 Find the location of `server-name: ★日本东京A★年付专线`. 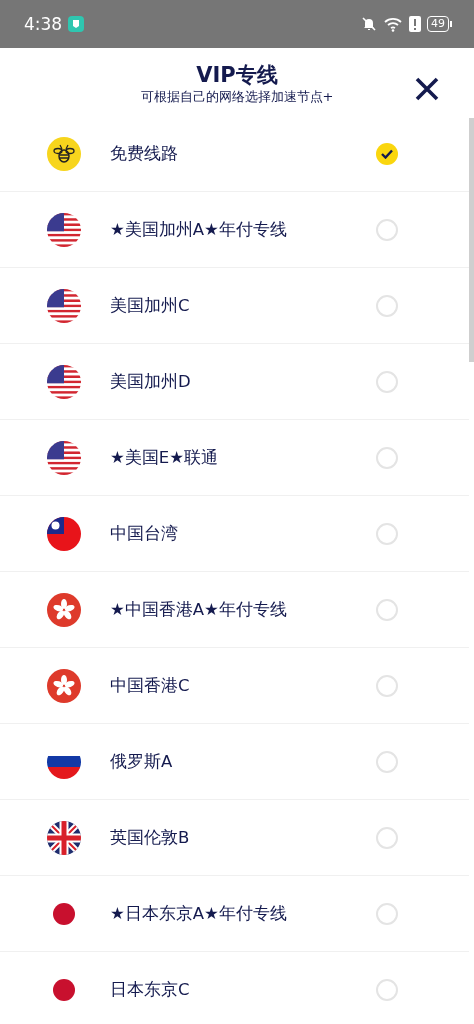

server-name: ★日本东京A★年付专线 is located at coordinates (199, 913).